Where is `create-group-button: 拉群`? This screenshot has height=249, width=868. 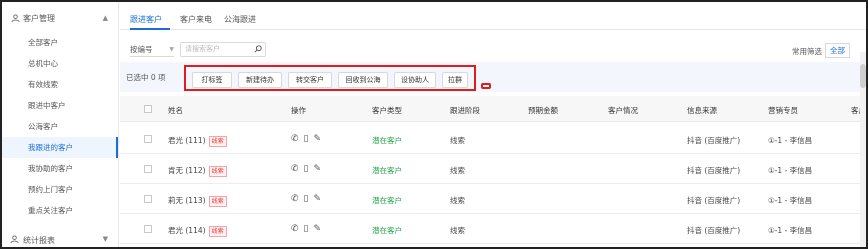 create-group-button: 拉群 is located at coordinates (455, 80).